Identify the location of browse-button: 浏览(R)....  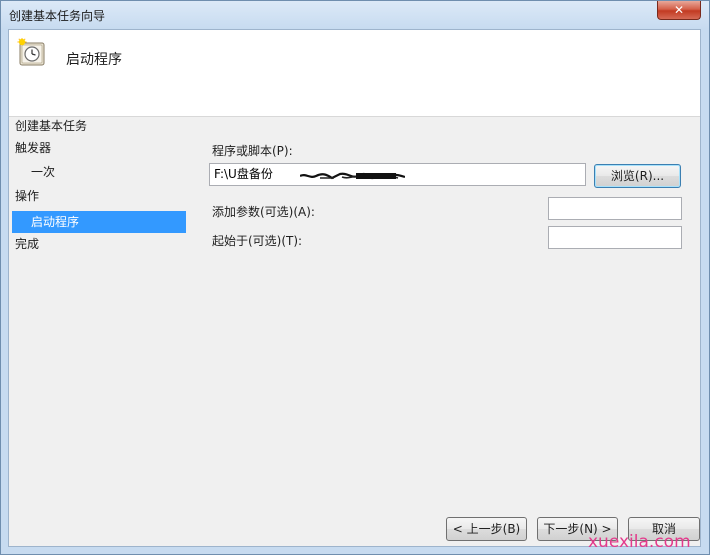
(637, 176).